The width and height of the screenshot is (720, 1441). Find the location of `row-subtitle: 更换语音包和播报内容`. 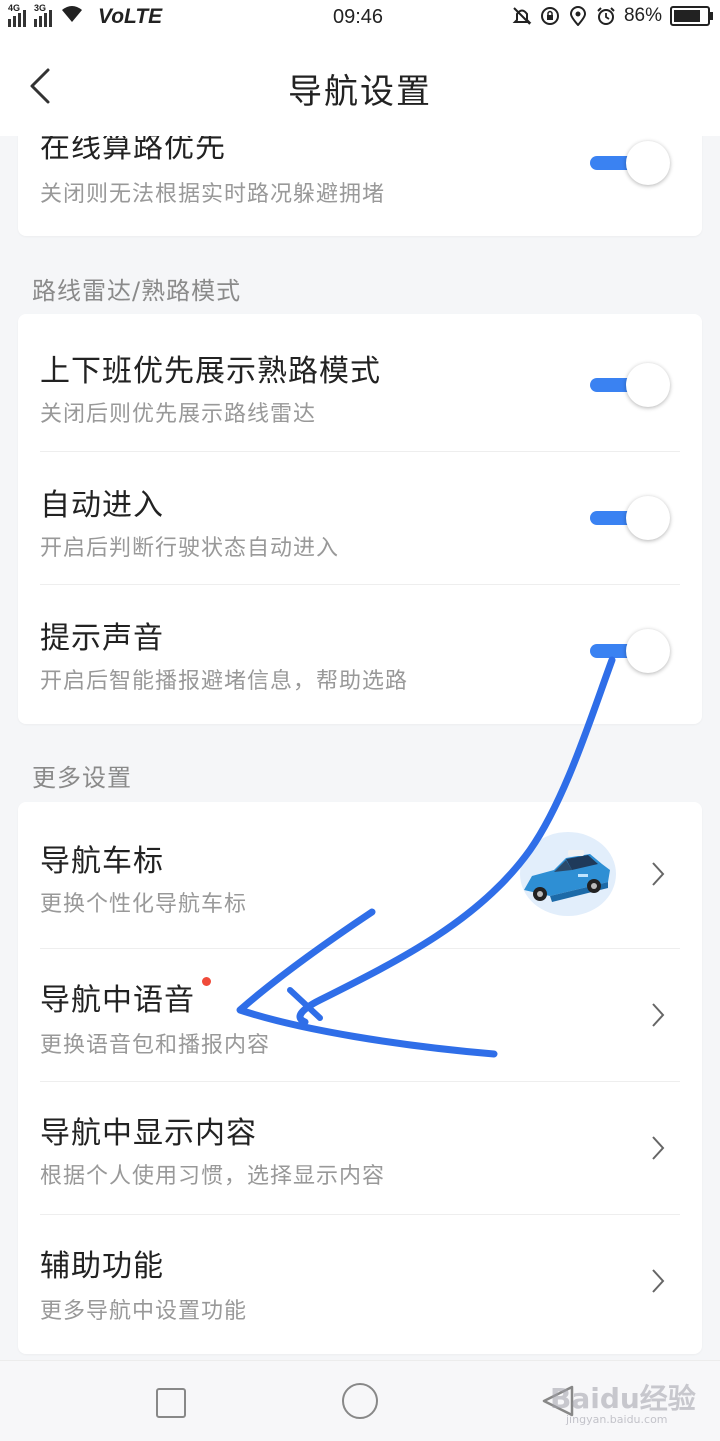

row-subtitle: 更换语音包和播报内容 is located at coordinates (155, 1045).